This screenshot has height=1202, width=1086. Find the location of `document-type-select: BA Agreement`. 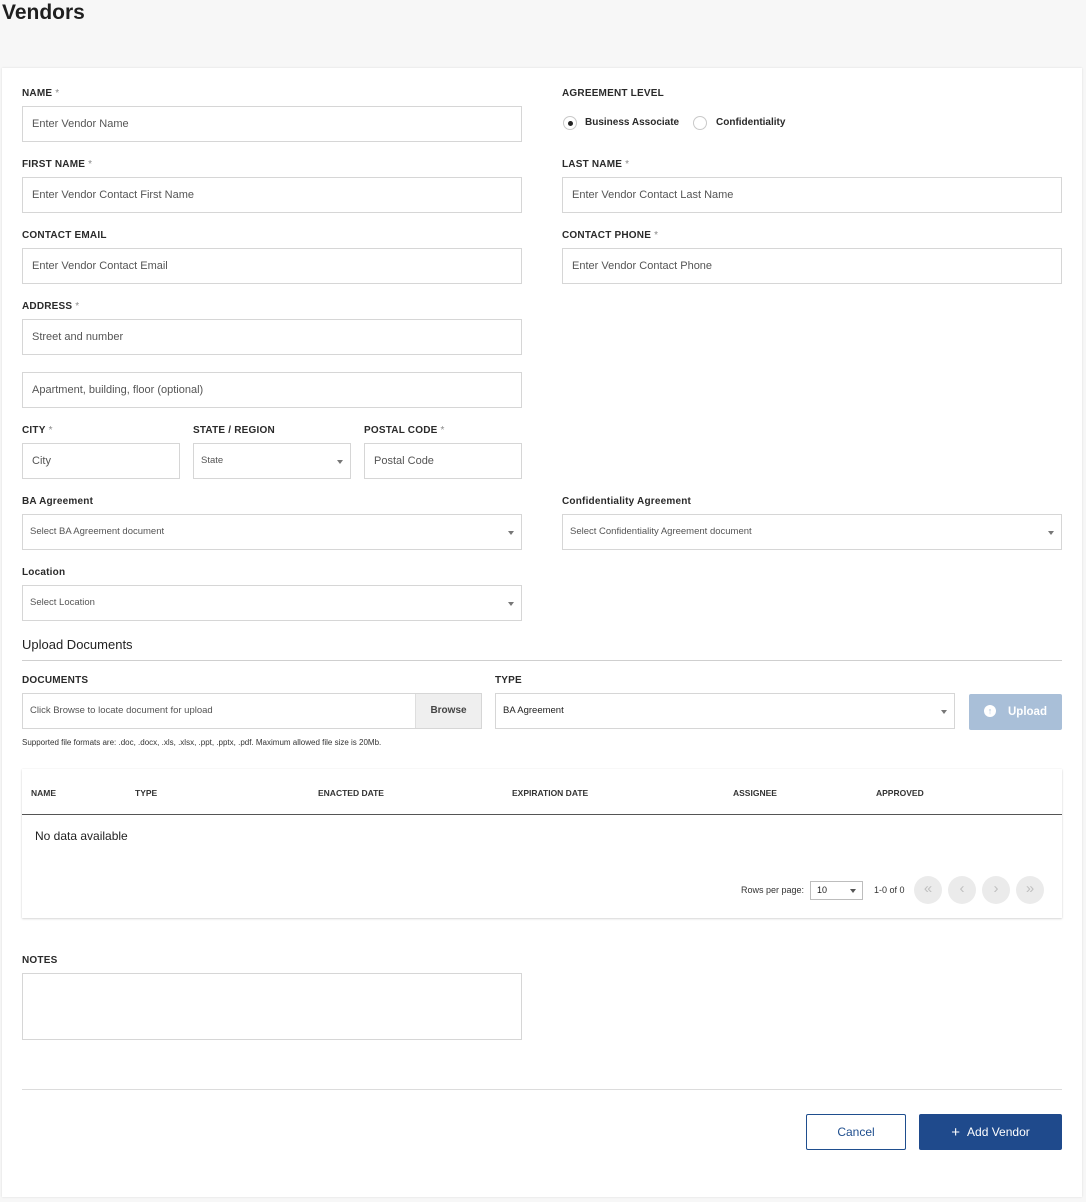

document-type-select: BA Agreement is located at coordinates (725, 711).